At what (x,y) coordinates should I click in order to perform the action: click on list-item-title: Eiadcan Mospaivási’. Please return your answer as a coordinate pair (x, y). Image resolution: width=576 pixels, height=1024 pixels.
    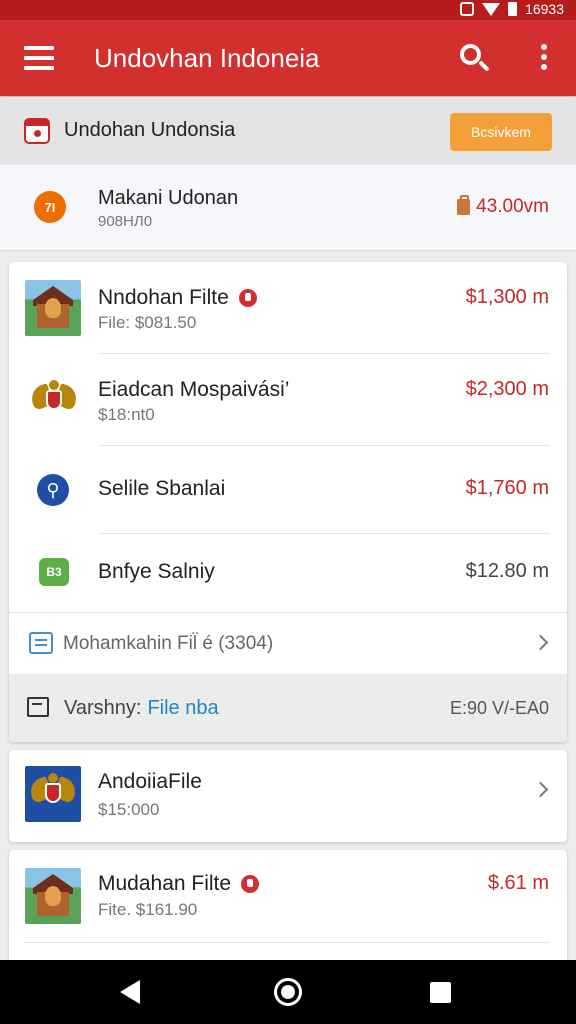
    Looking at the image, I should click on (194, 389).